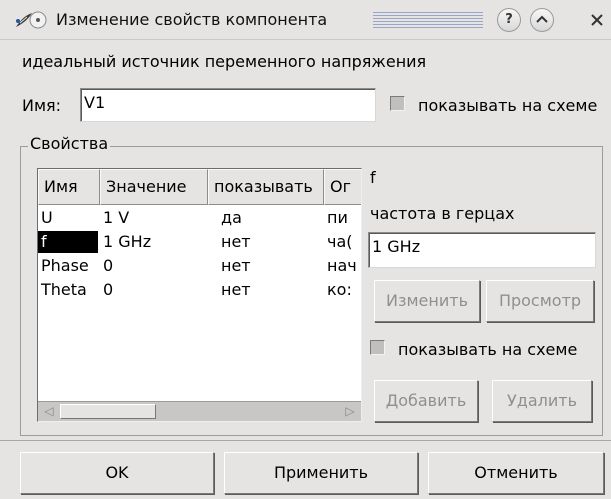  What do you see at coordinates (597, 20) in the screenshot?
I see `close-icon` at bounding box center [597, 20].